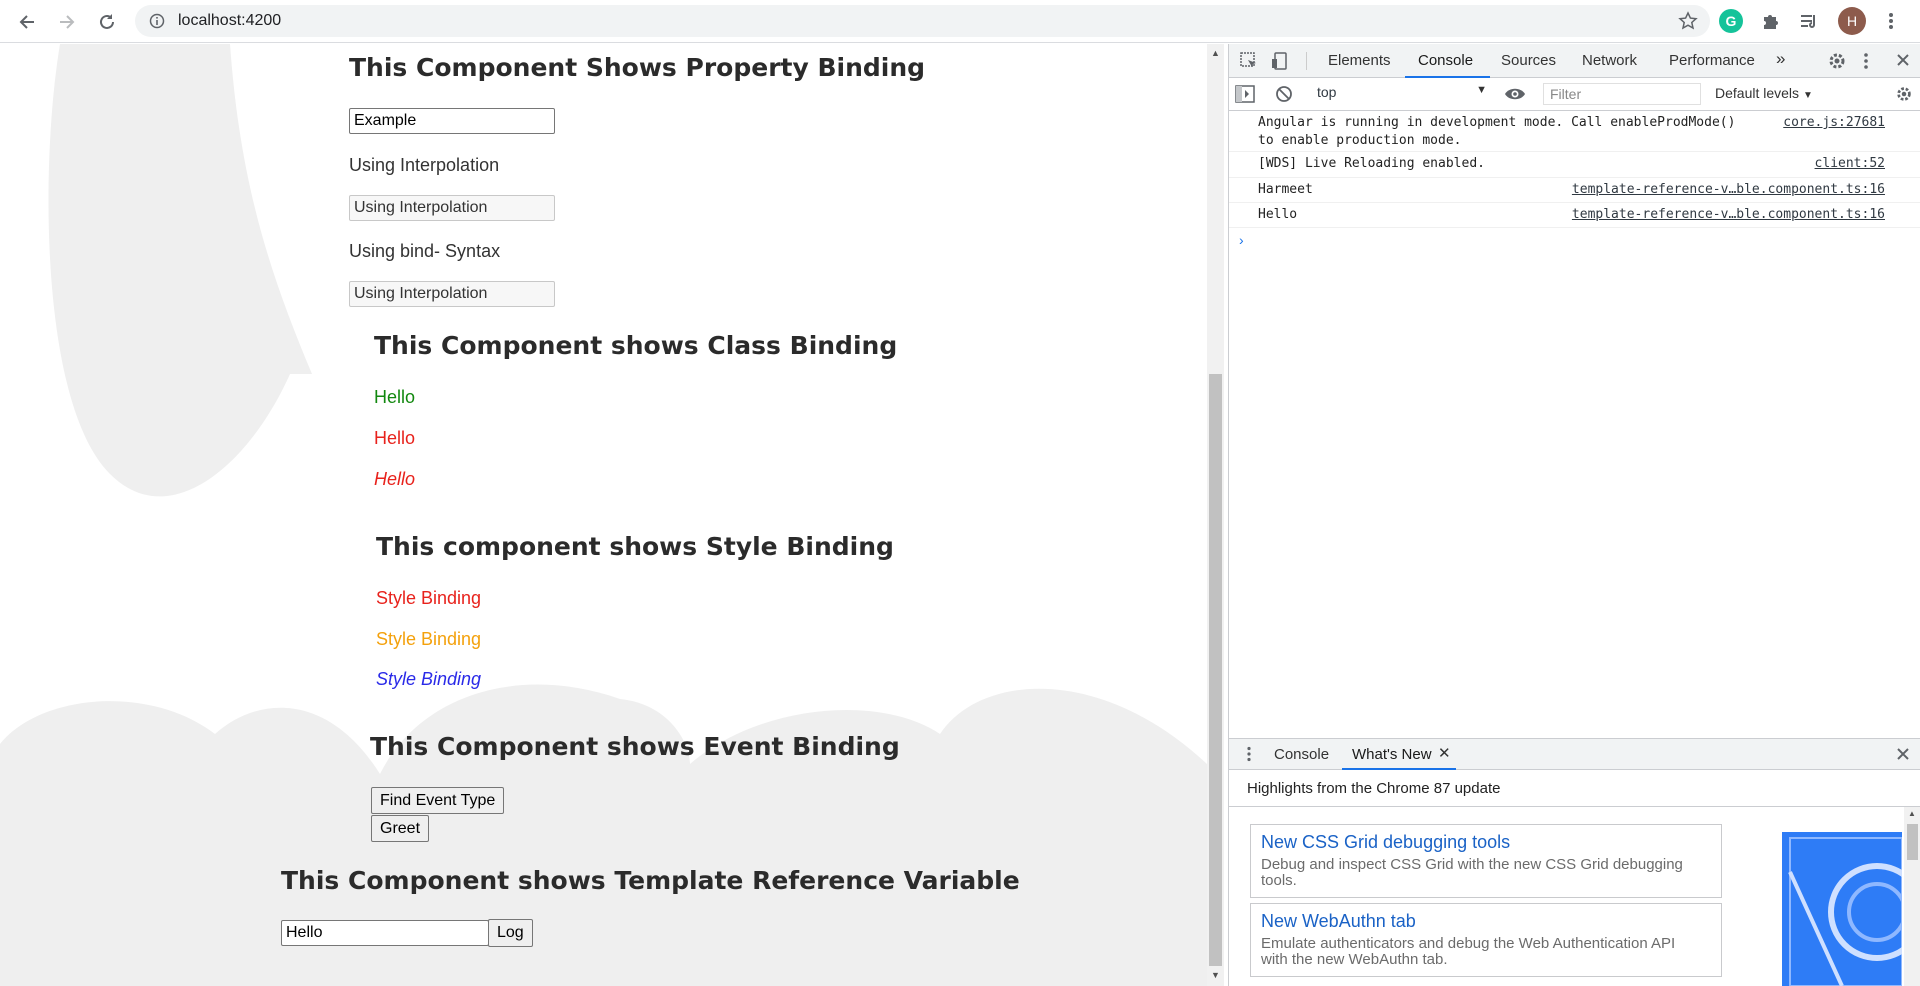 The width and height of the screenshot is (1920, 986). I want to click on back-button, so click(27, 22).